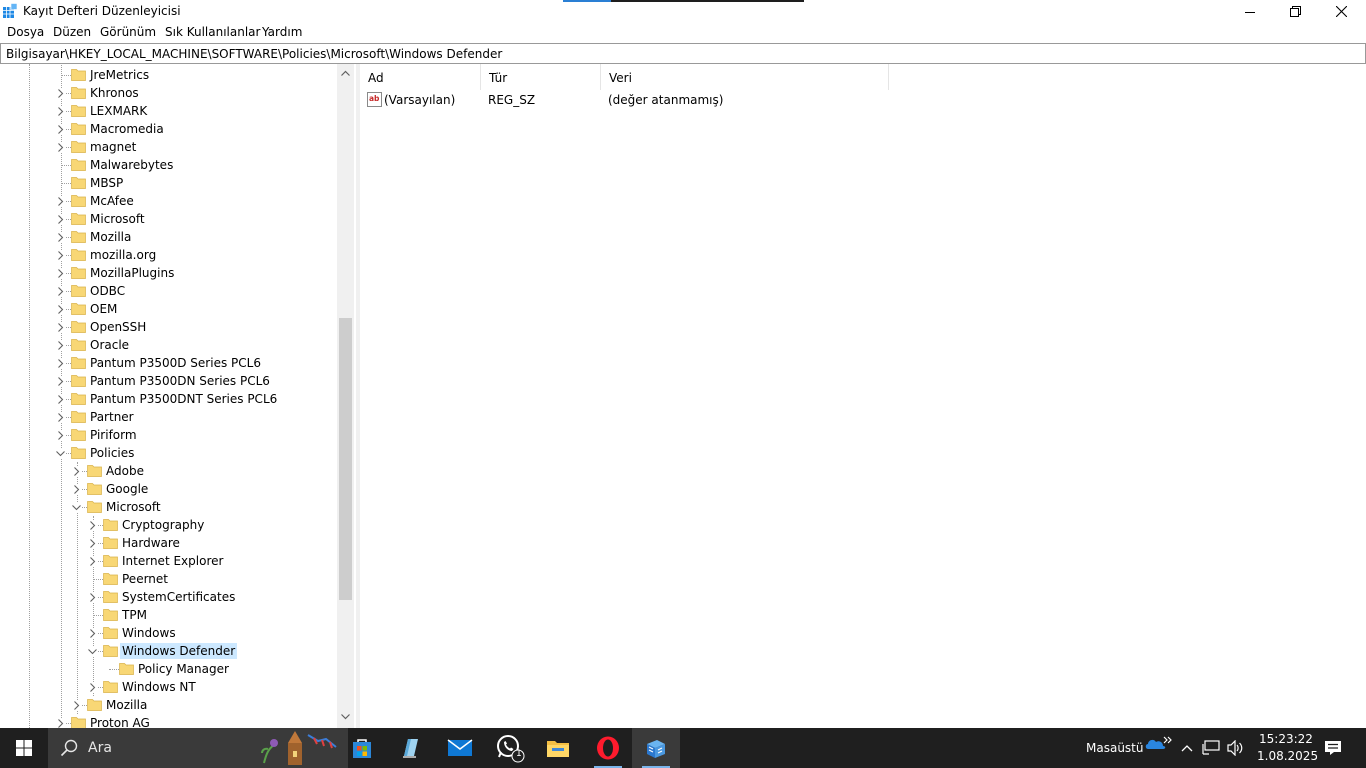 The height and width of the screenshot is (768, 1366). What do you see at coordinates (25, 32) in the screenshot?
I see `menu-file: Dosya` at bounding box center [25, 32].